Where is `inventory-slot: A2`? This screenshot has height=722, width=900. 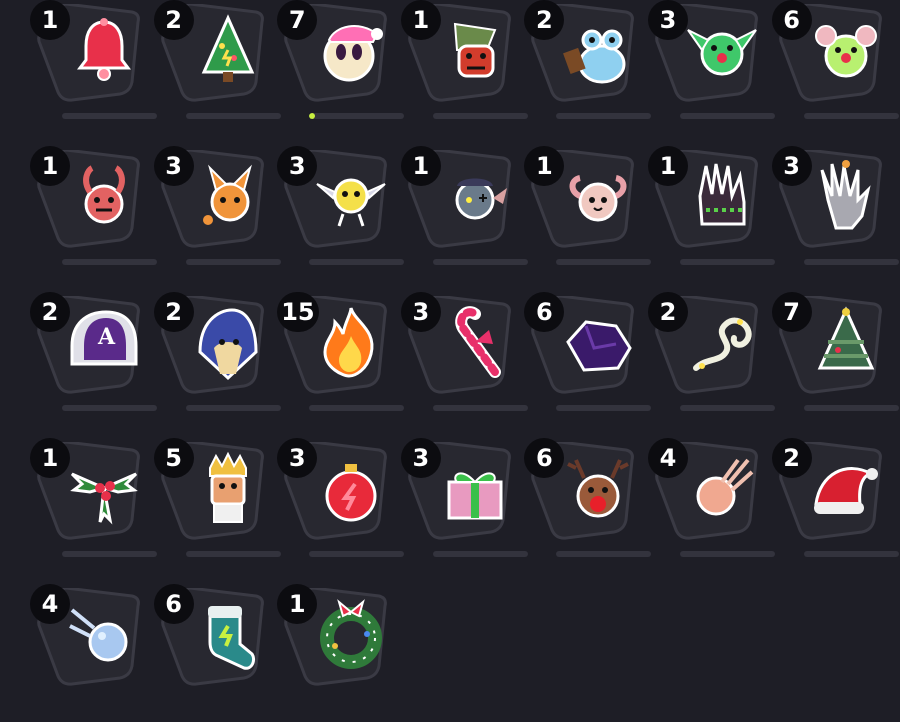
inventory-slot: A2 is located at coordinates (92, 353).